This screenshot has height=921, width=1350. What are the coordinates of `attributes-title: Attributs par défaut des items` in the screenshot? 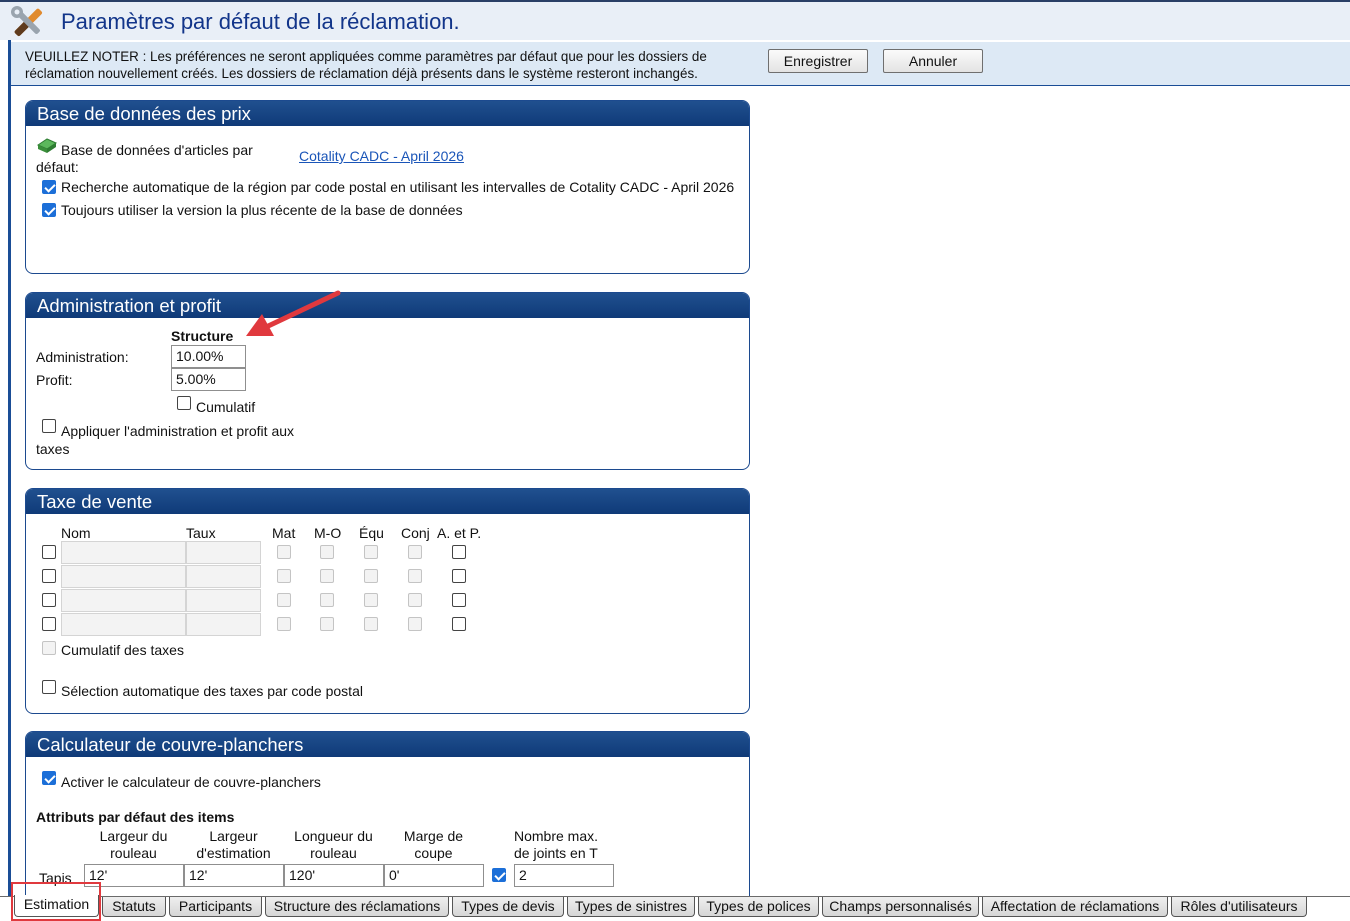 It's located at (135, 817).